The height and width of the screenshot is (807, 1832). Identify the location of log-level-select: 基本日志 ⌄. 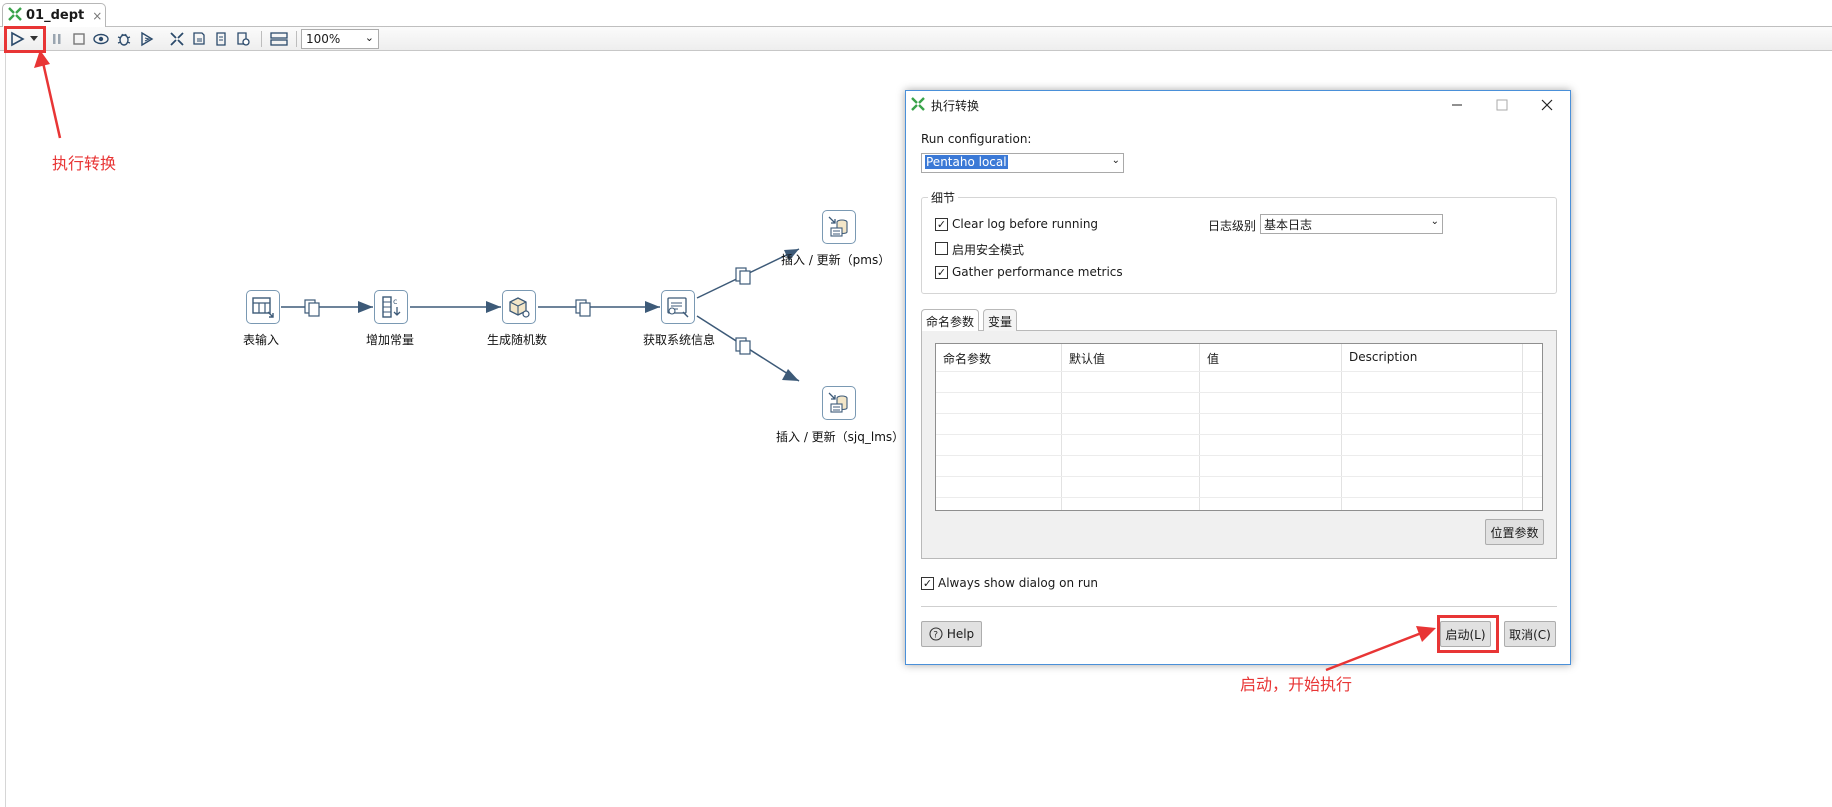
(1351, 224).